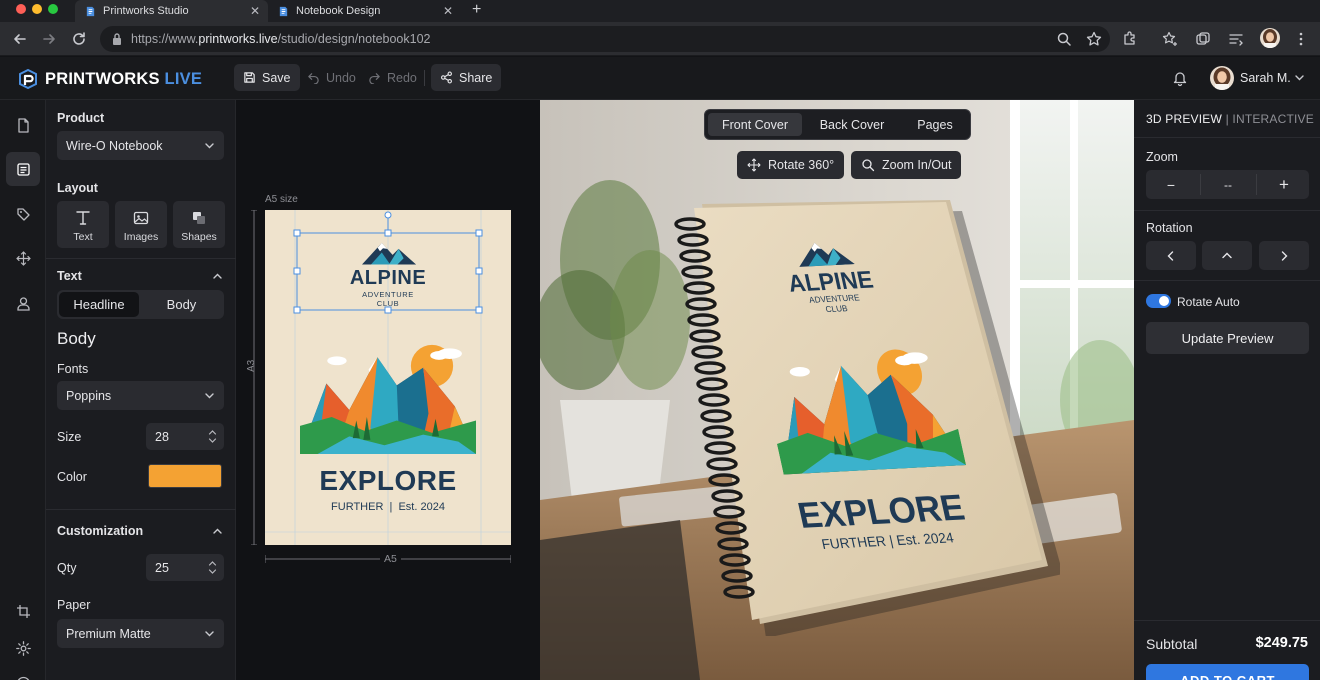  I want to click on rail-help, so click(23, 676).